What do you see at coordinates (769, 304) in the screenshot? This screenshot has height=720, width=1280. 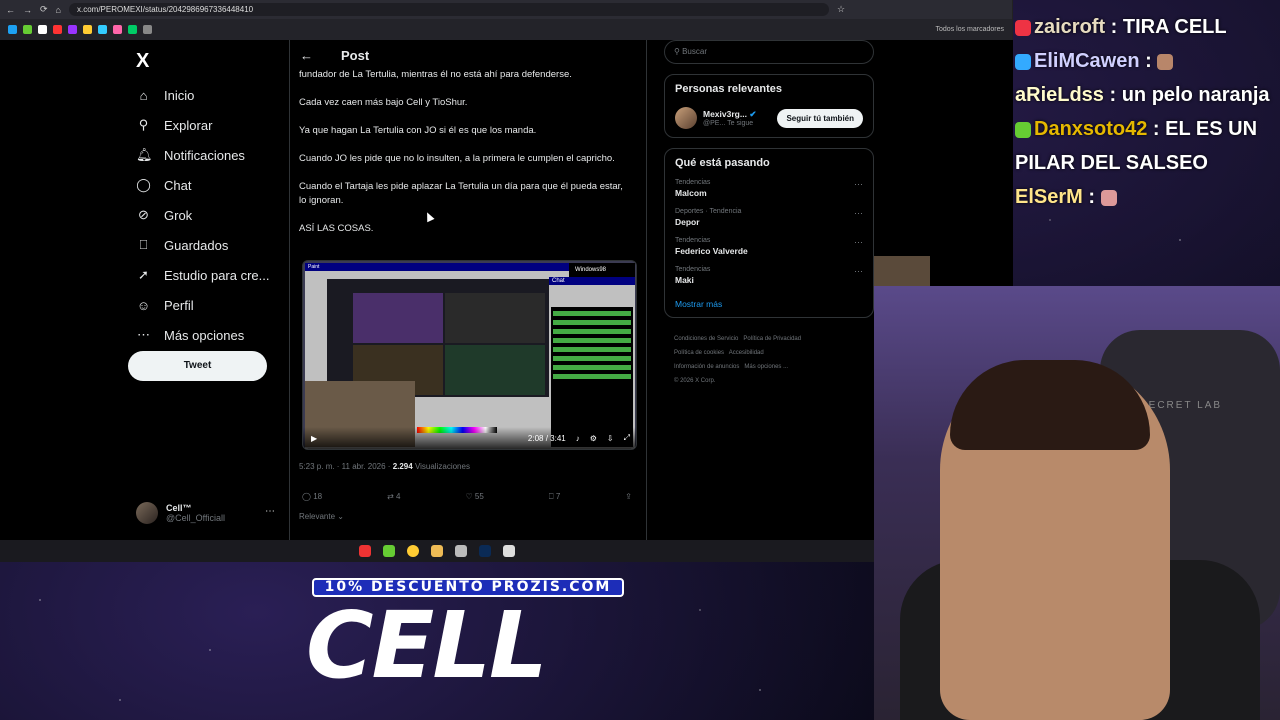 I see `show-more-link: Mostrar más` at bounding box center [769, 304].